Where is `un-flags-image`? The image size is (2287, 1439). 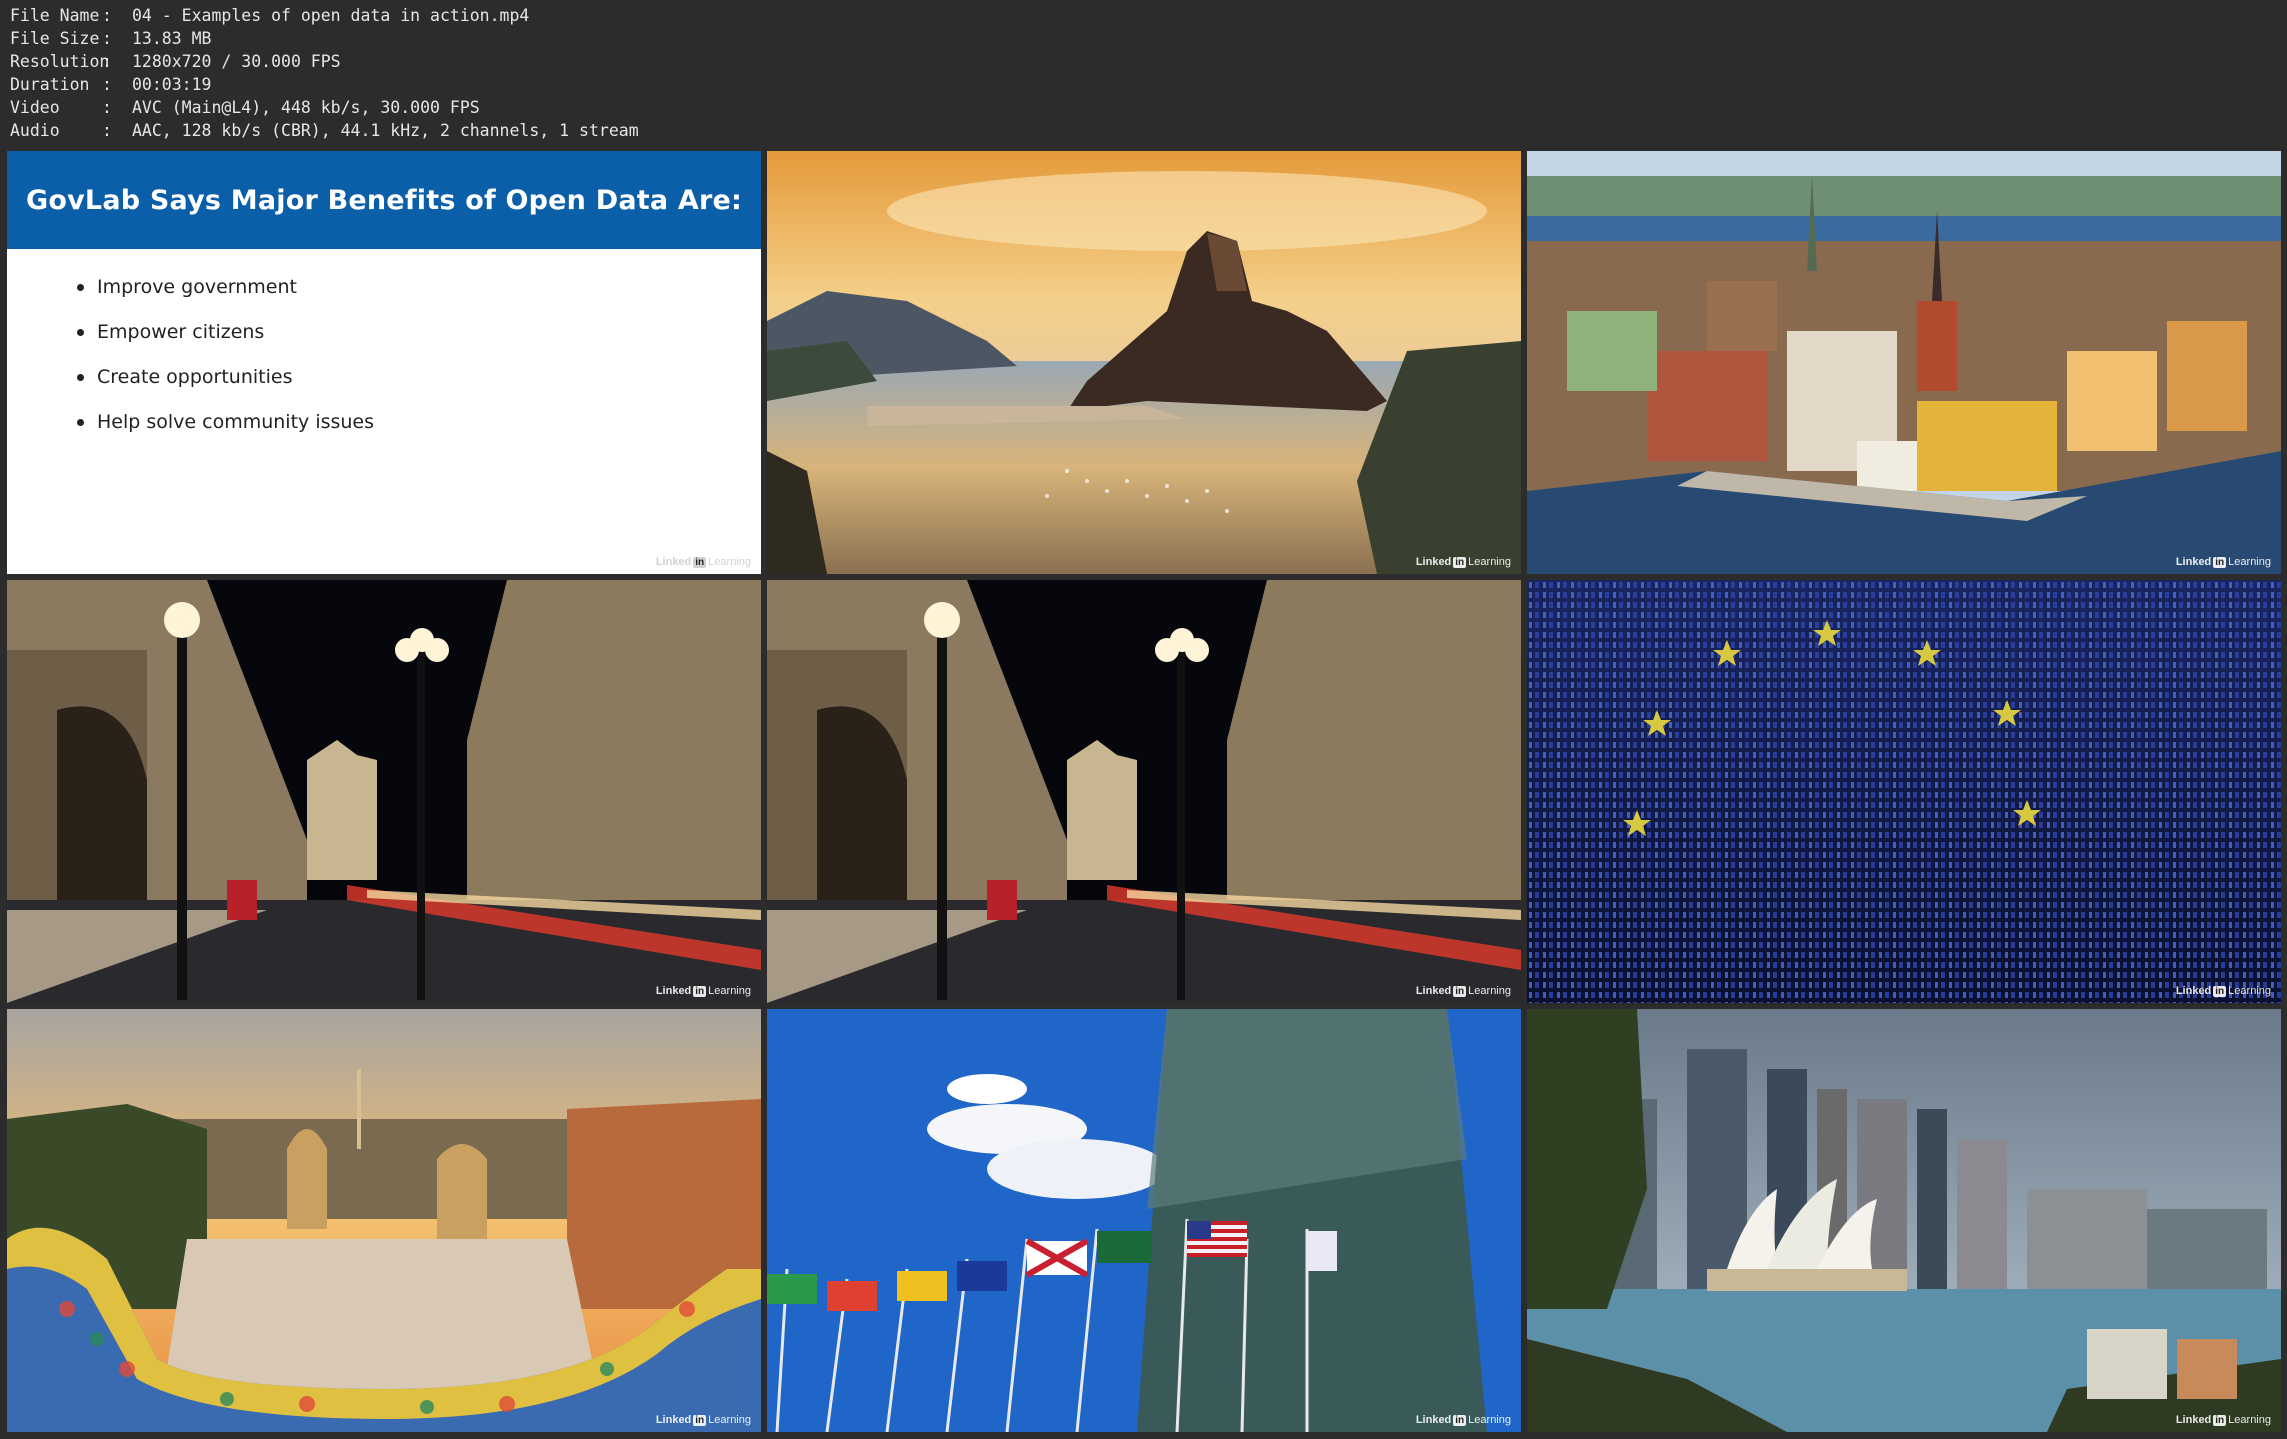 un-flags-image is located at coordinates (1144, 1220).